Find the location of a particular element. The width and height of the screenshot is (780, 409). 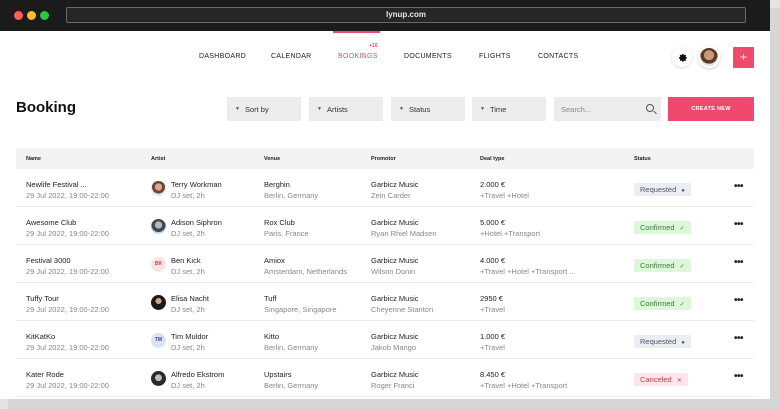

promotor-contact: Zein Carder is located at coordinates (391, 195).